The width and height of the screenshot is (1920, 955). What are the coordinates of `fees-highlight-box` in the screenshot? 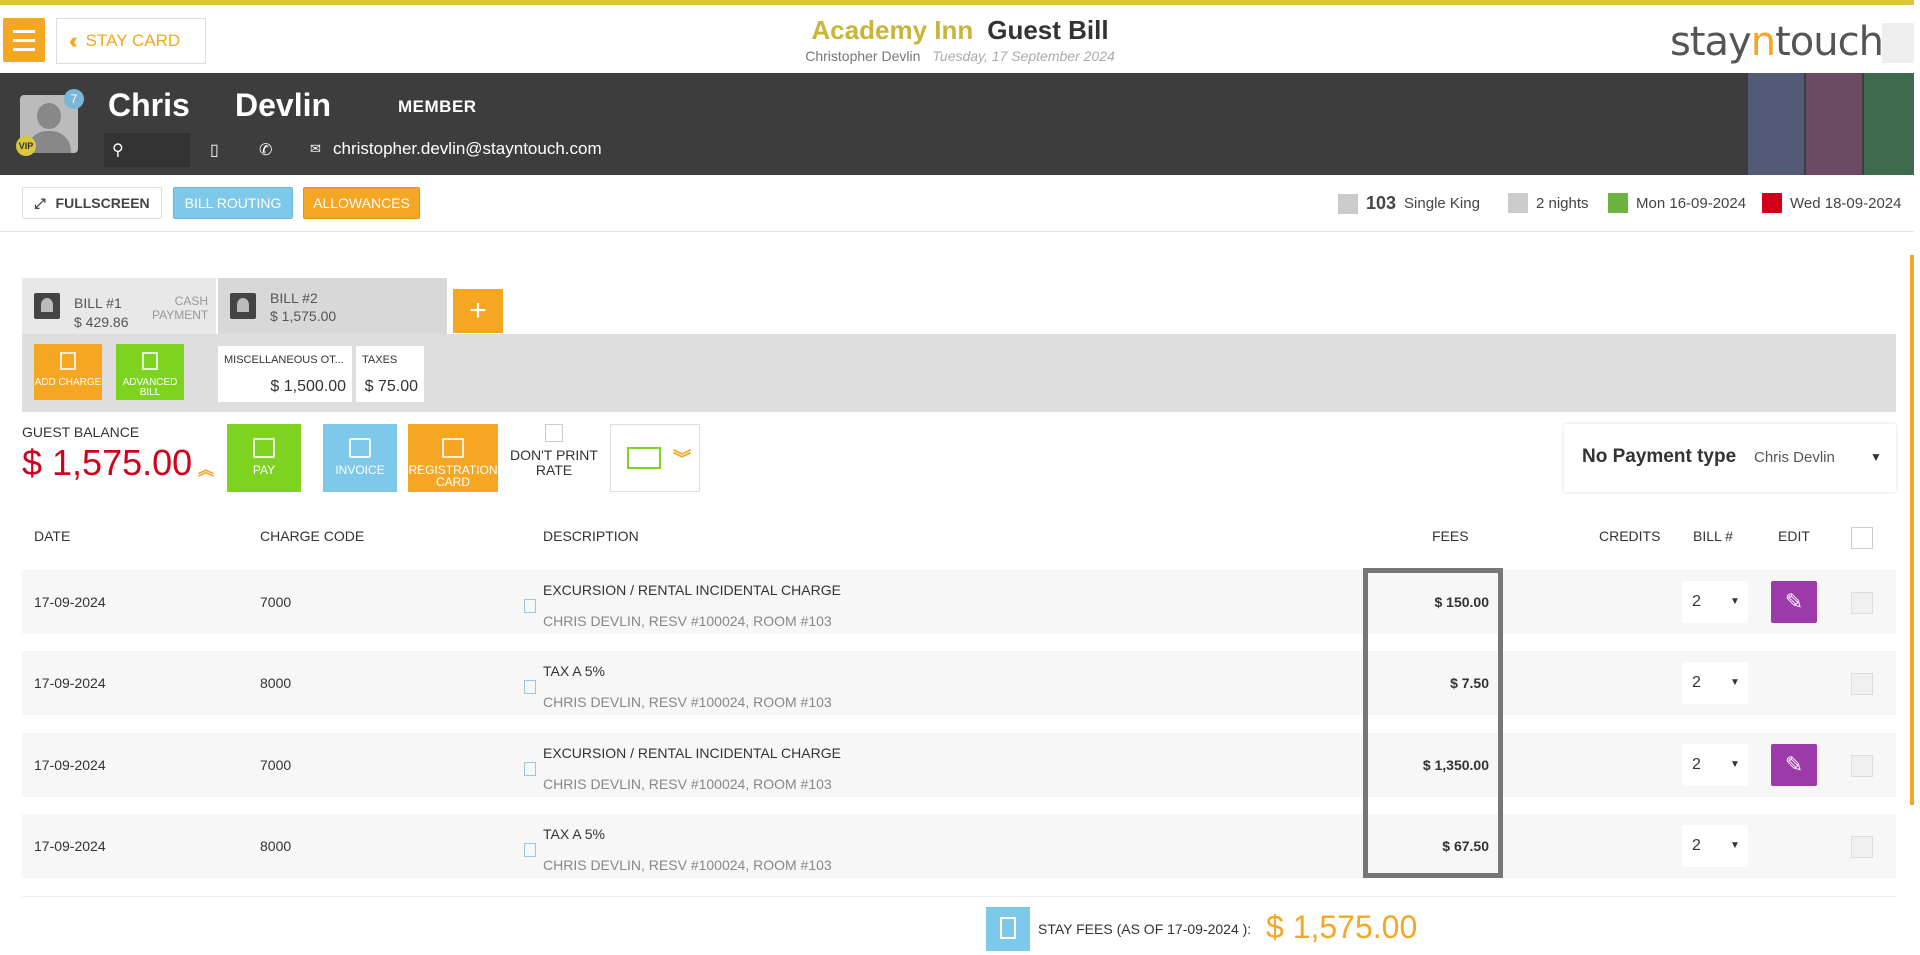 It's located at (1433, 723).